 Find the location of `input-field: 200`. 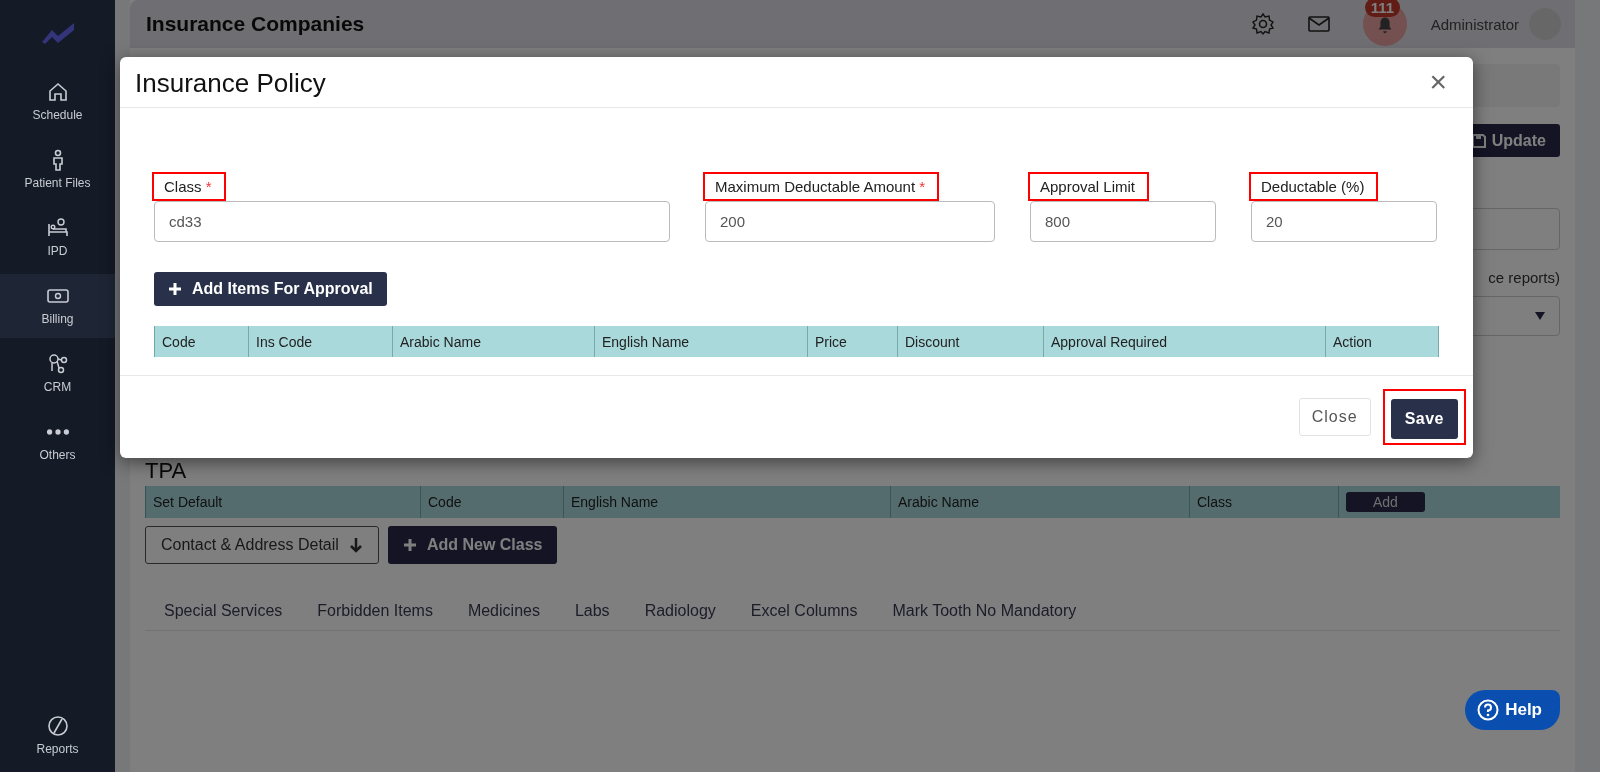

input-field: 200 is located at coordinates (850, 221).